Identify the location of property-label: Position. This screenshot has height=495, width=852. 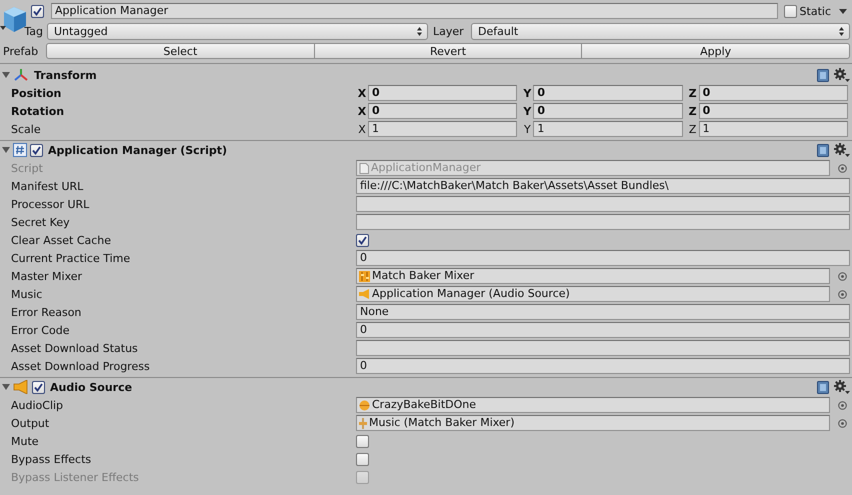
(36, 93).